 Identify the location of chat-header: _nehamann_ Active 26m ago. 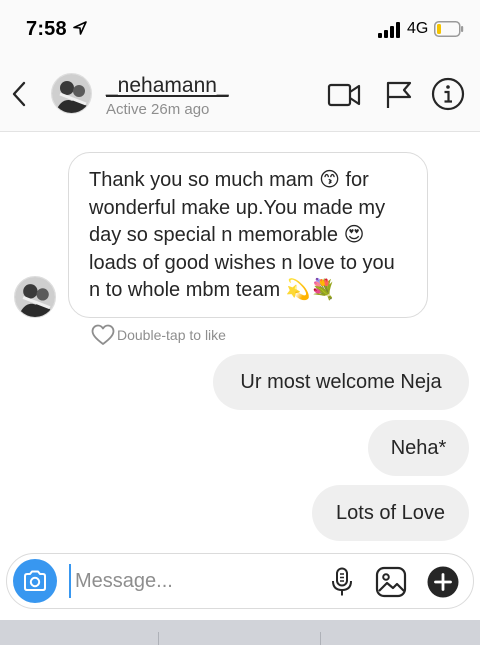
(240, 94).